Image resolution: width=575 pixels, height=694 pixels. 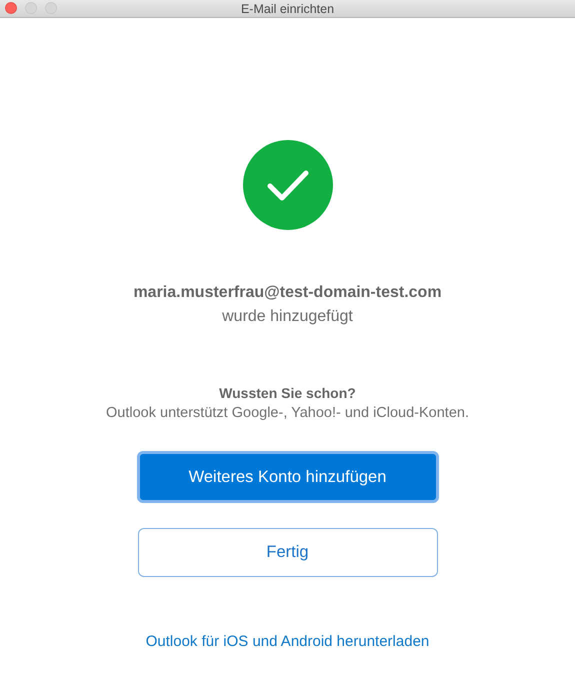 What do you see at coordinates (287, 185) in the screenshot?
I see `checkmark-icon` at bounding box center [287, 185].